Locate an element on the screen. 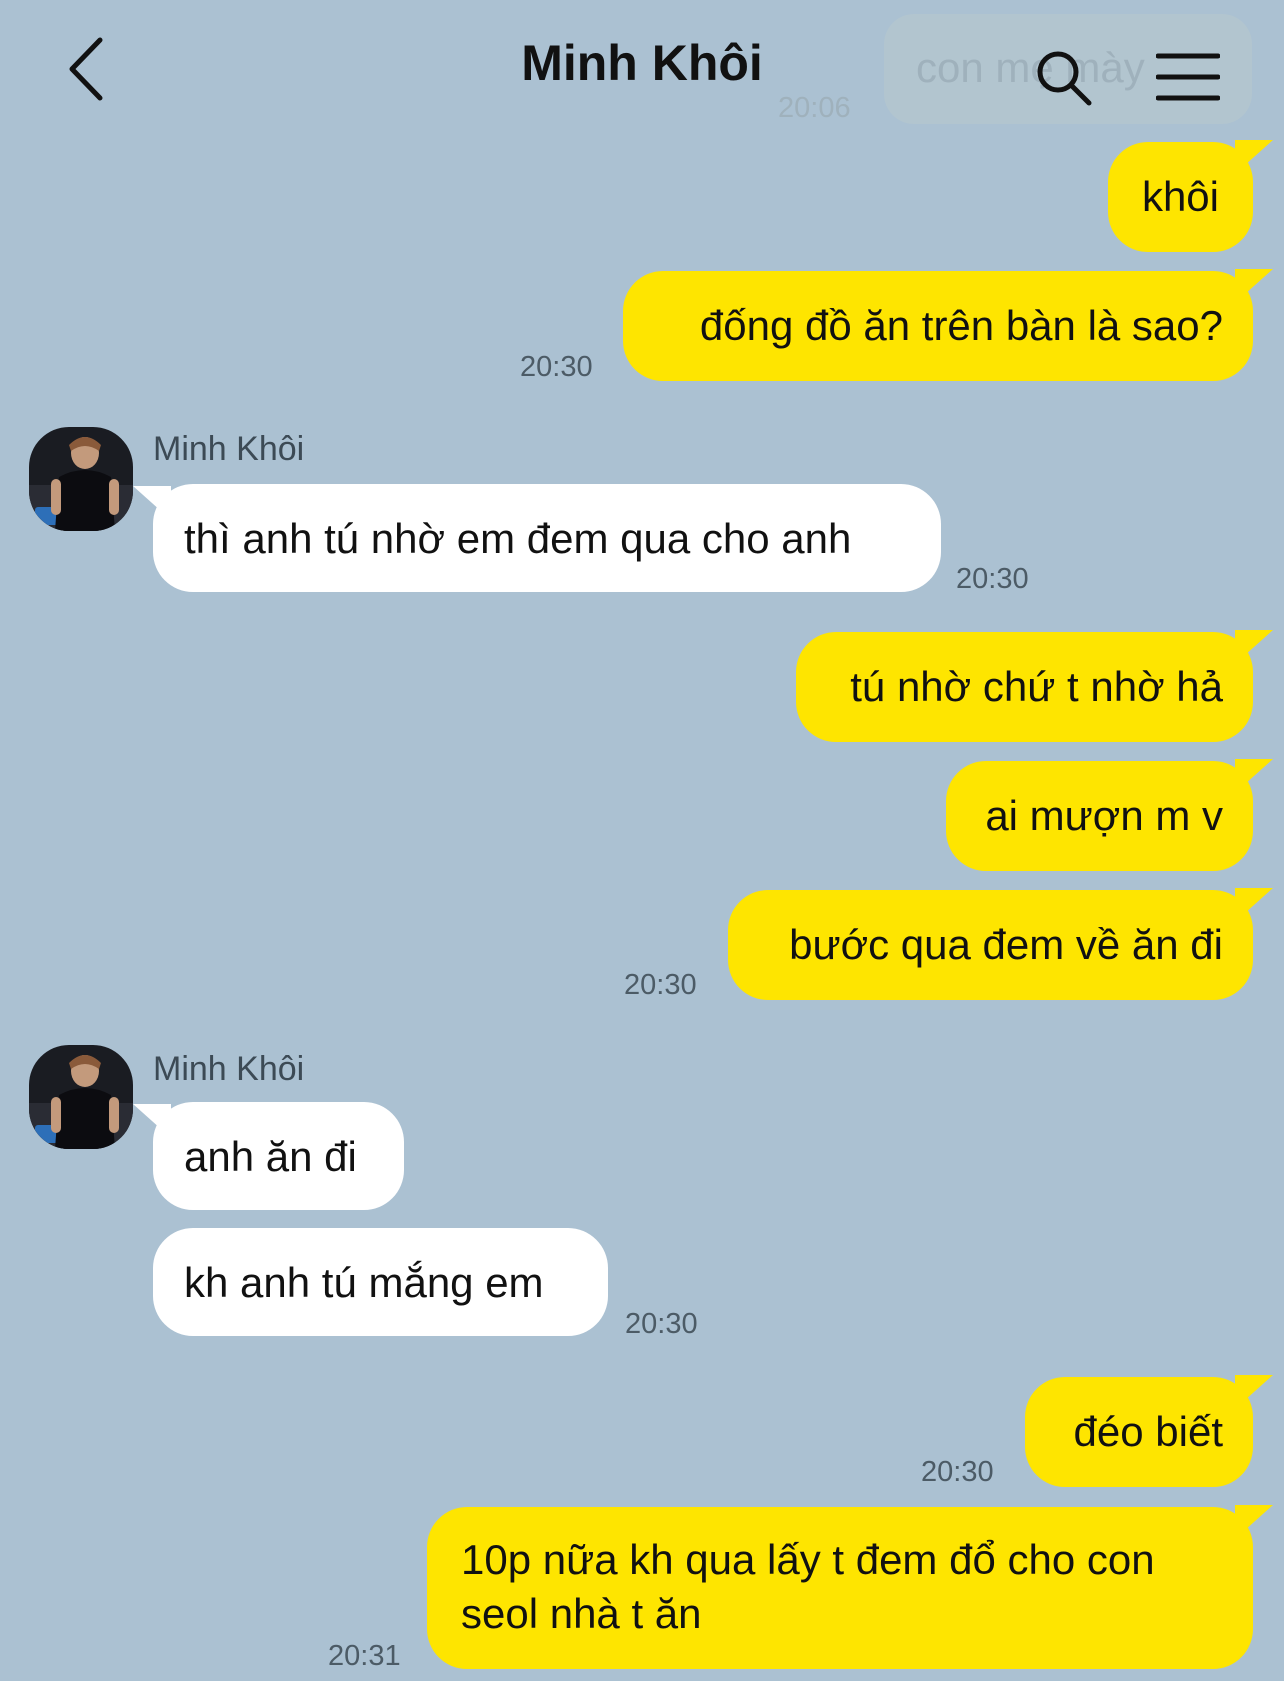  outgoing-message: bước qua đem về ăn đi is located at coordinates (1000, 944).